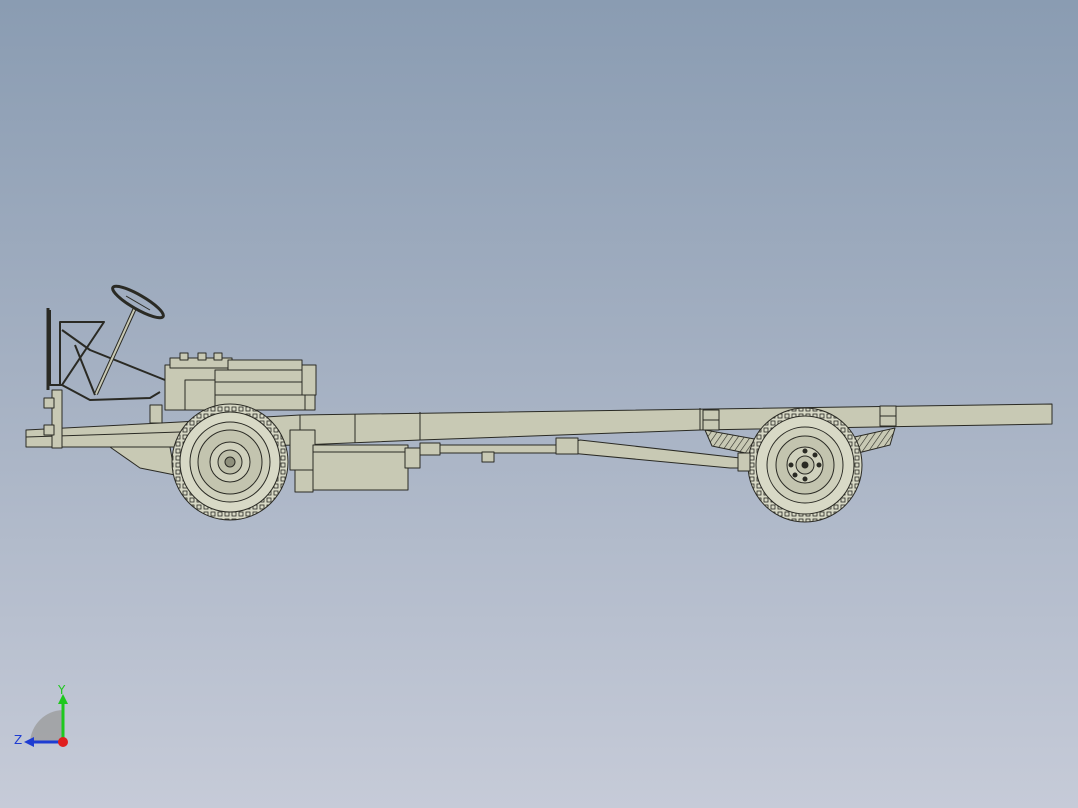  What do you see at coordinates (46, 726) in the screenshot?
I see `triad-arc` at bounding box center [46, 726].